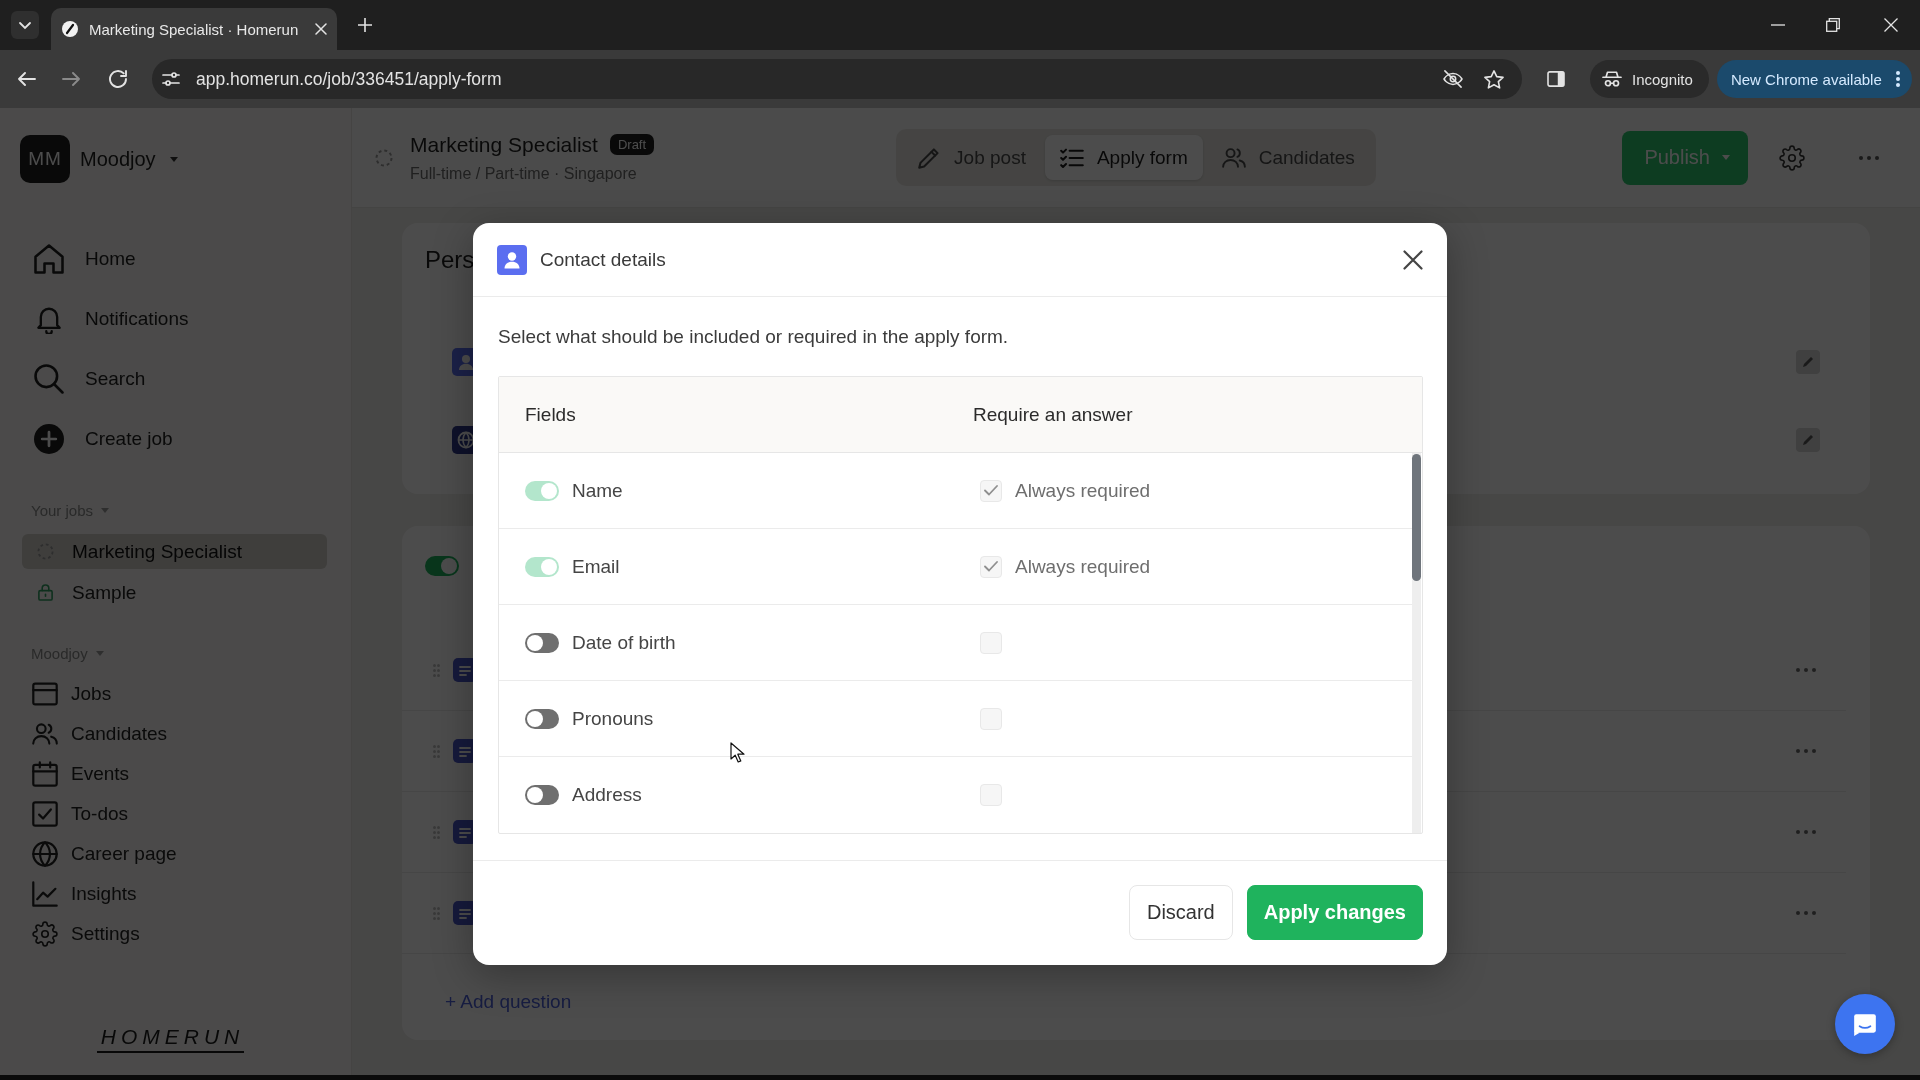 The image size is (1920, 1080). Describe the element at coordinates (45, 694) in the screenshot. I see `window-icon` at that location.